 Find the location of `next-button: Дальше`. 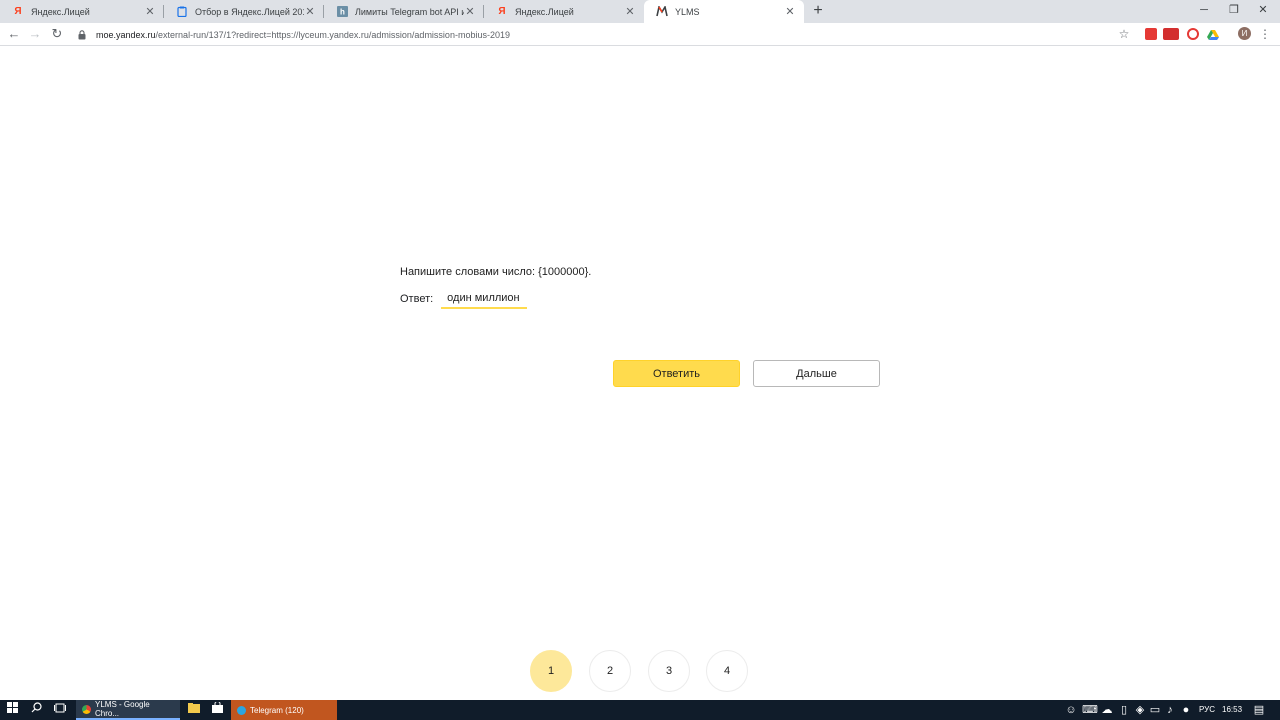

next-button: Дальше is located at coordinates (816, 373).